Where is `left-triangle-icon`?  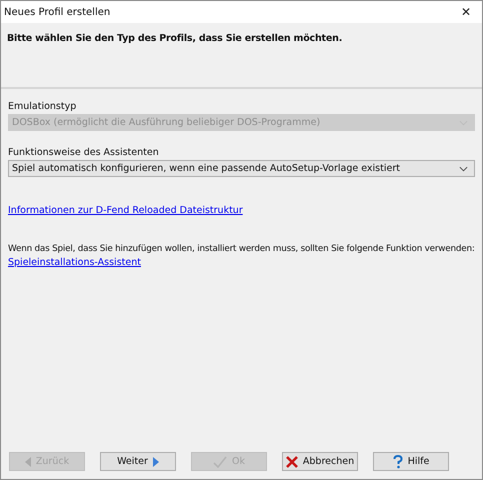
left-triangle-icon is located at coordinates (27, 461).